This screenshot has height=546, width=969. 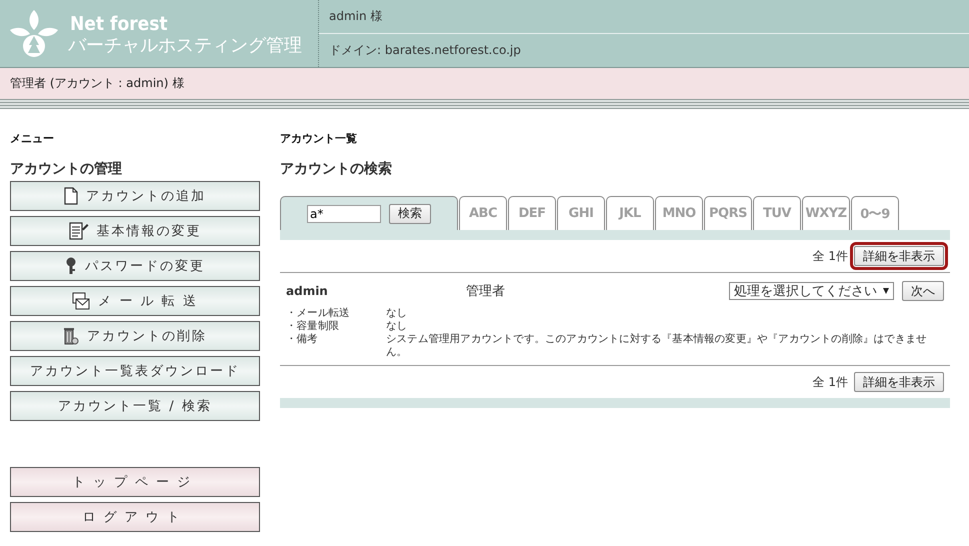 What do you see at coordinates (78, 231) in the screenshot?
I see `document-edit-icon` at bounding box center [78, 231].